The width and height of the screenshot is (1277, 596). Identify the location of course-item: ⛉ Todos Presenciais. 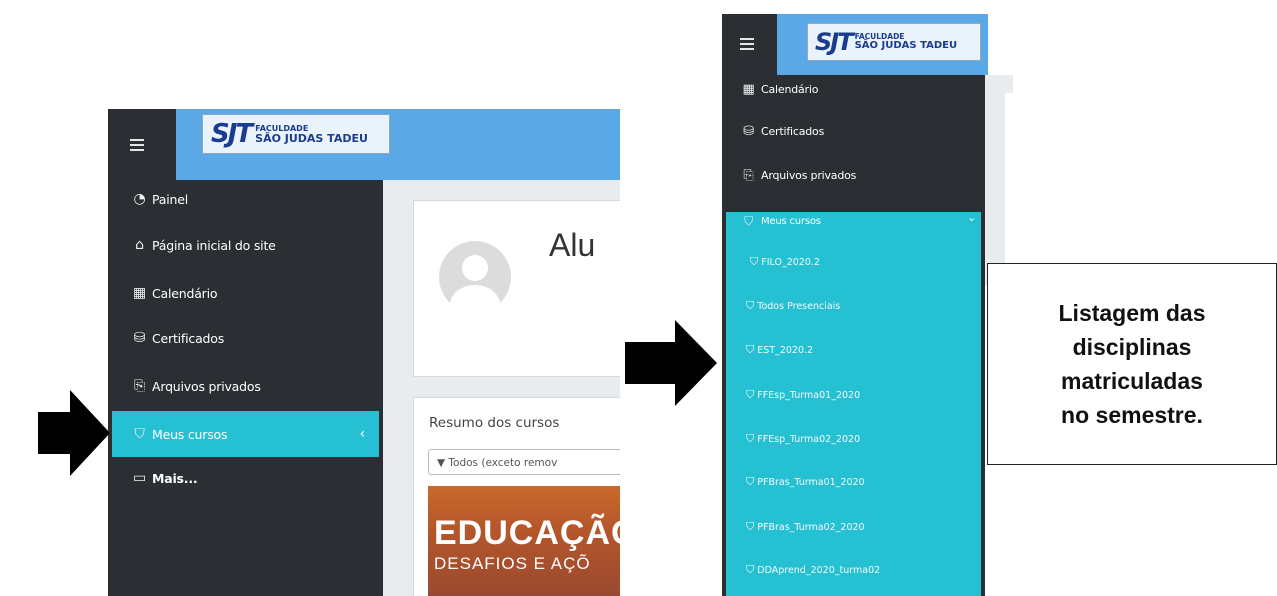
(793, 306).